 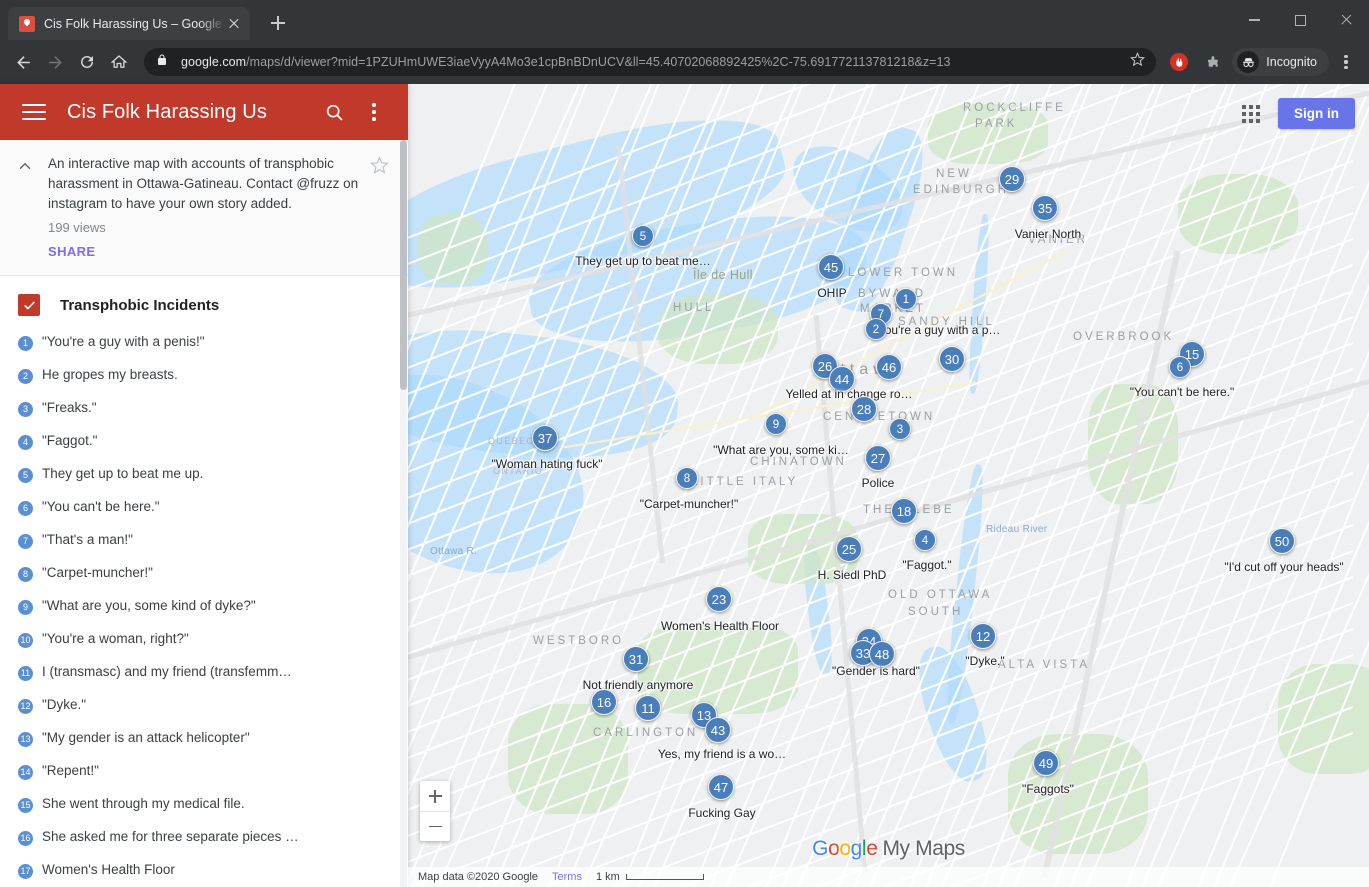 I want to click on place-list-item: 6 "You can't be here.", so click(x=213, y=507).